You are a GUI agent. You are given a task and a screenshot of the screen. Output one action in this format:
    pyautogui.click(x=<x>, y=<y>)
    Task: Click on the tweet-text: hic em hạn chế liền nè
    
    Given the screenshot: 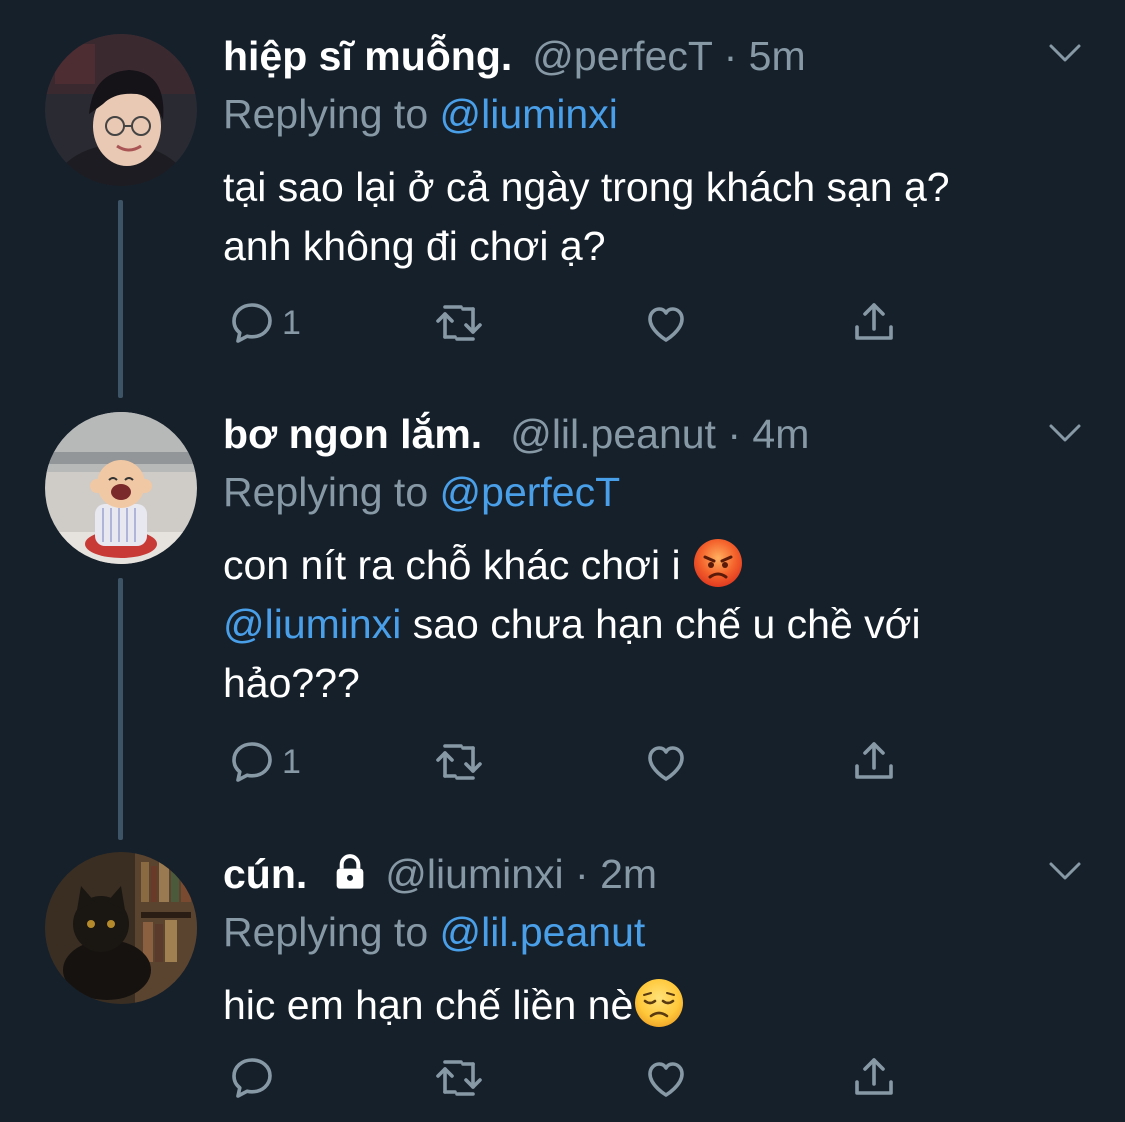 What is the action you would take?
    pyautogui.click(x=454, y=1005)
    